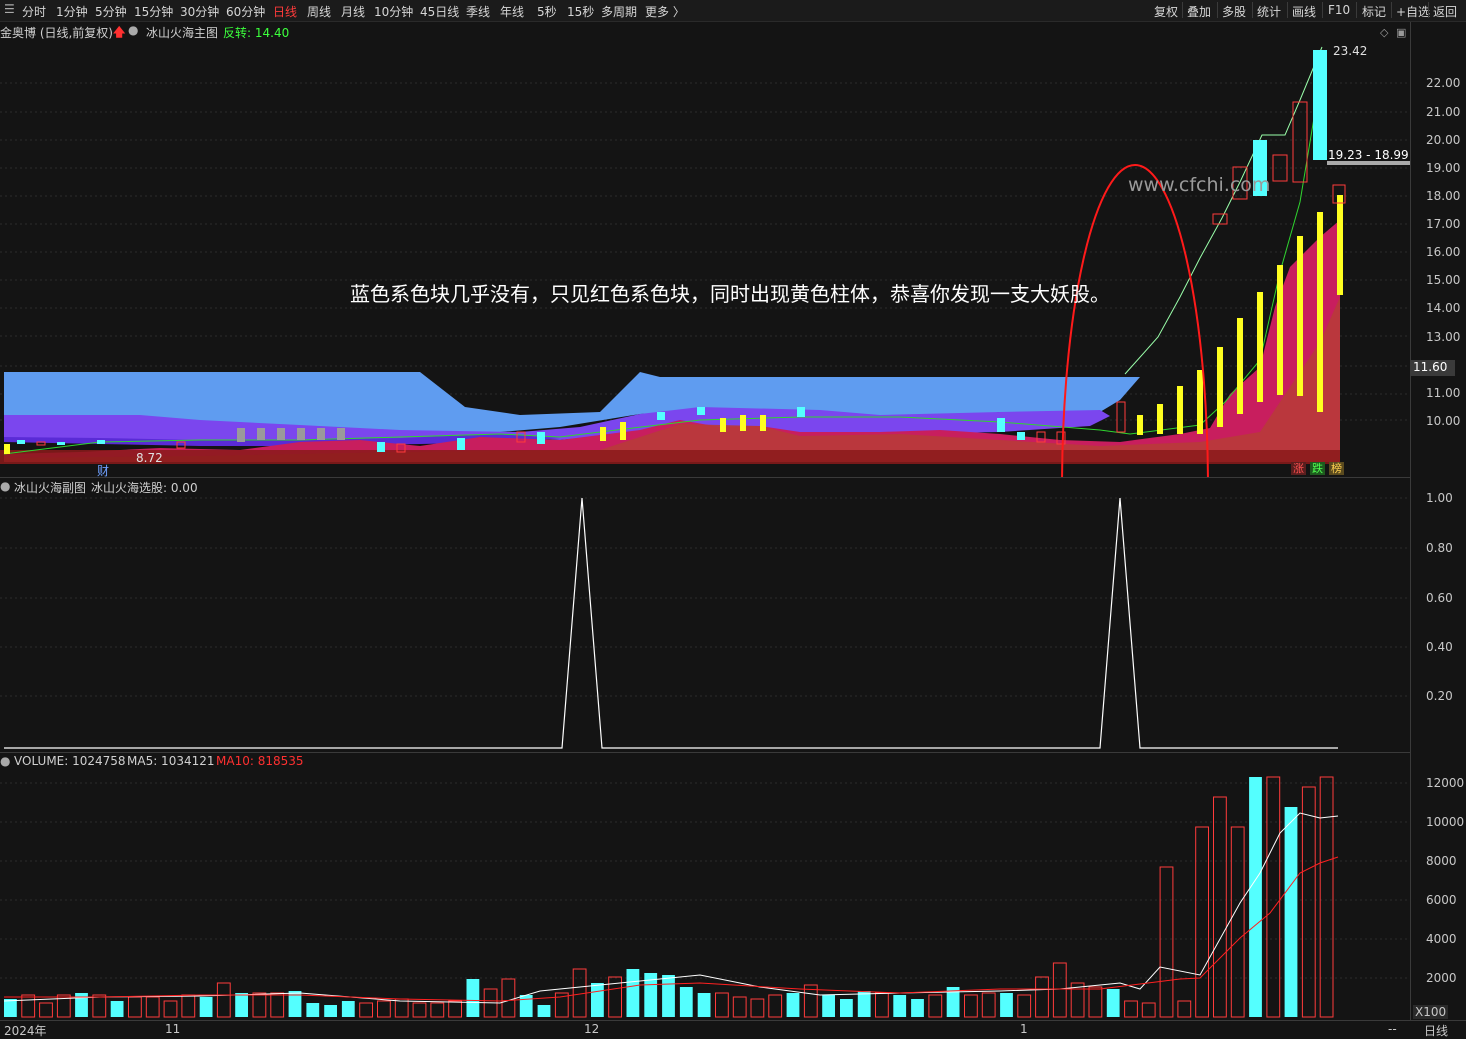  I want to click on period-15sec: 15秒, so click(580, 11).